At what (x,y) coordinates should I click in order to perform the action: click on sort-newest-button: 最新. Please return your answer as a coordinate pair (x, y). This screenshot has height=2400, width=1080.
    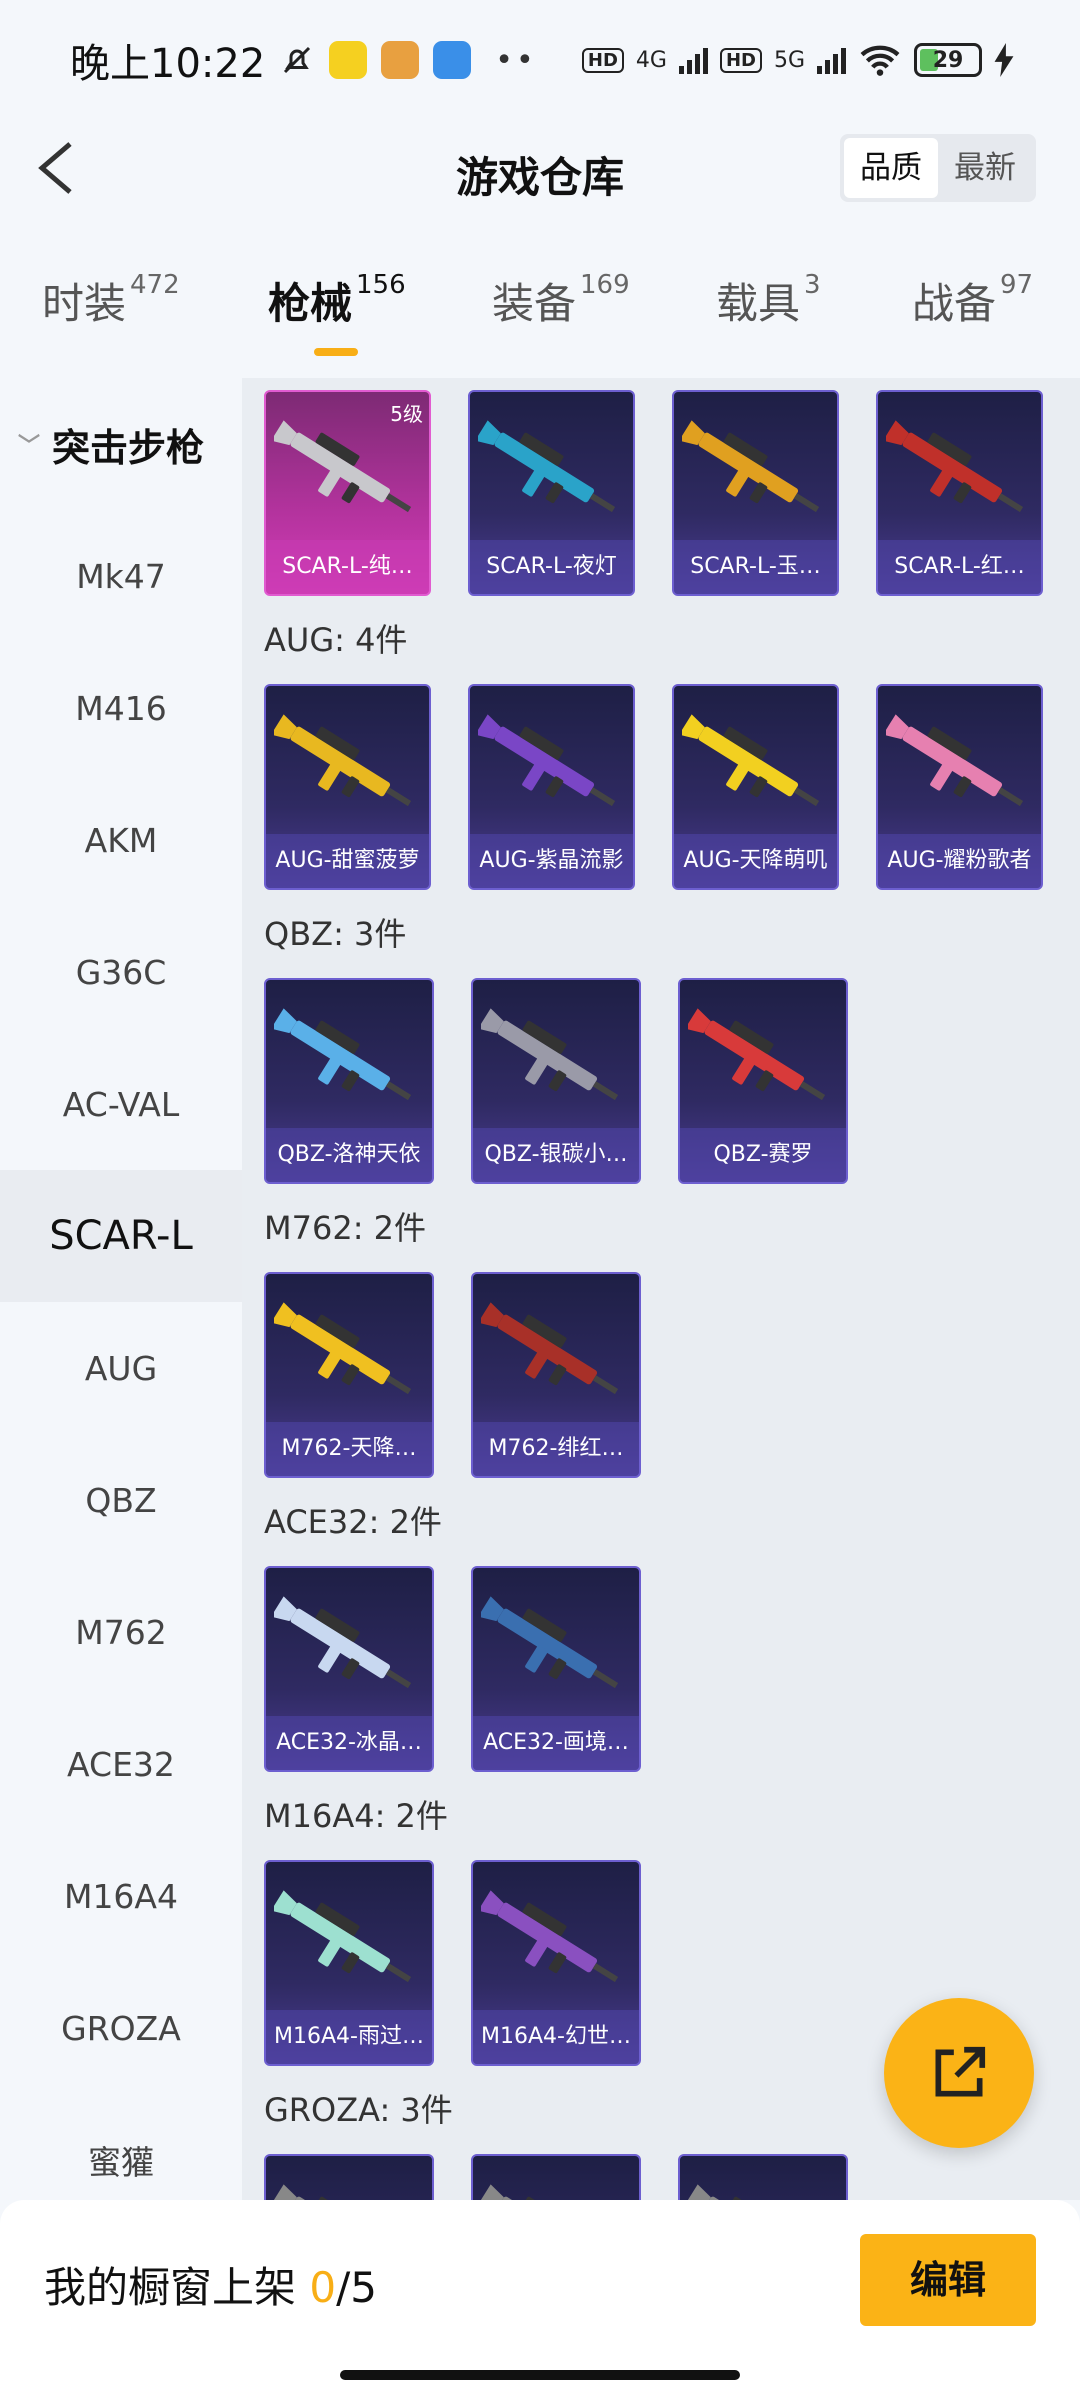
    Looking at the image, I should click on (985, 168).